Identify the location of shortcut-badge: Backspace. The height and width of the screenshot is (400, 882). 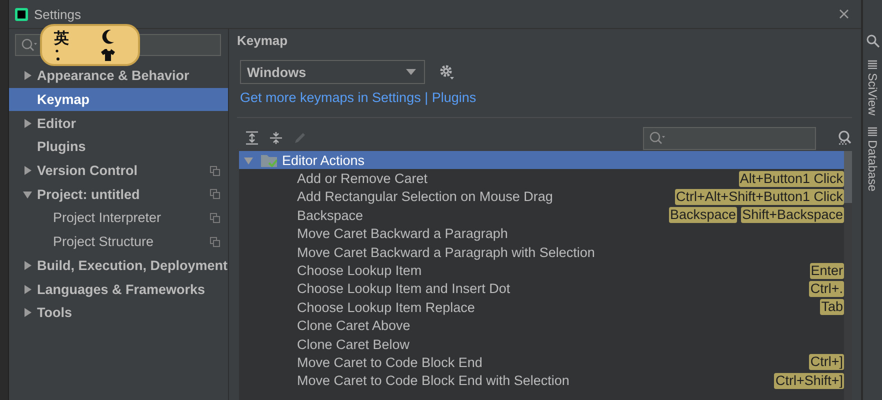
(703, 215).